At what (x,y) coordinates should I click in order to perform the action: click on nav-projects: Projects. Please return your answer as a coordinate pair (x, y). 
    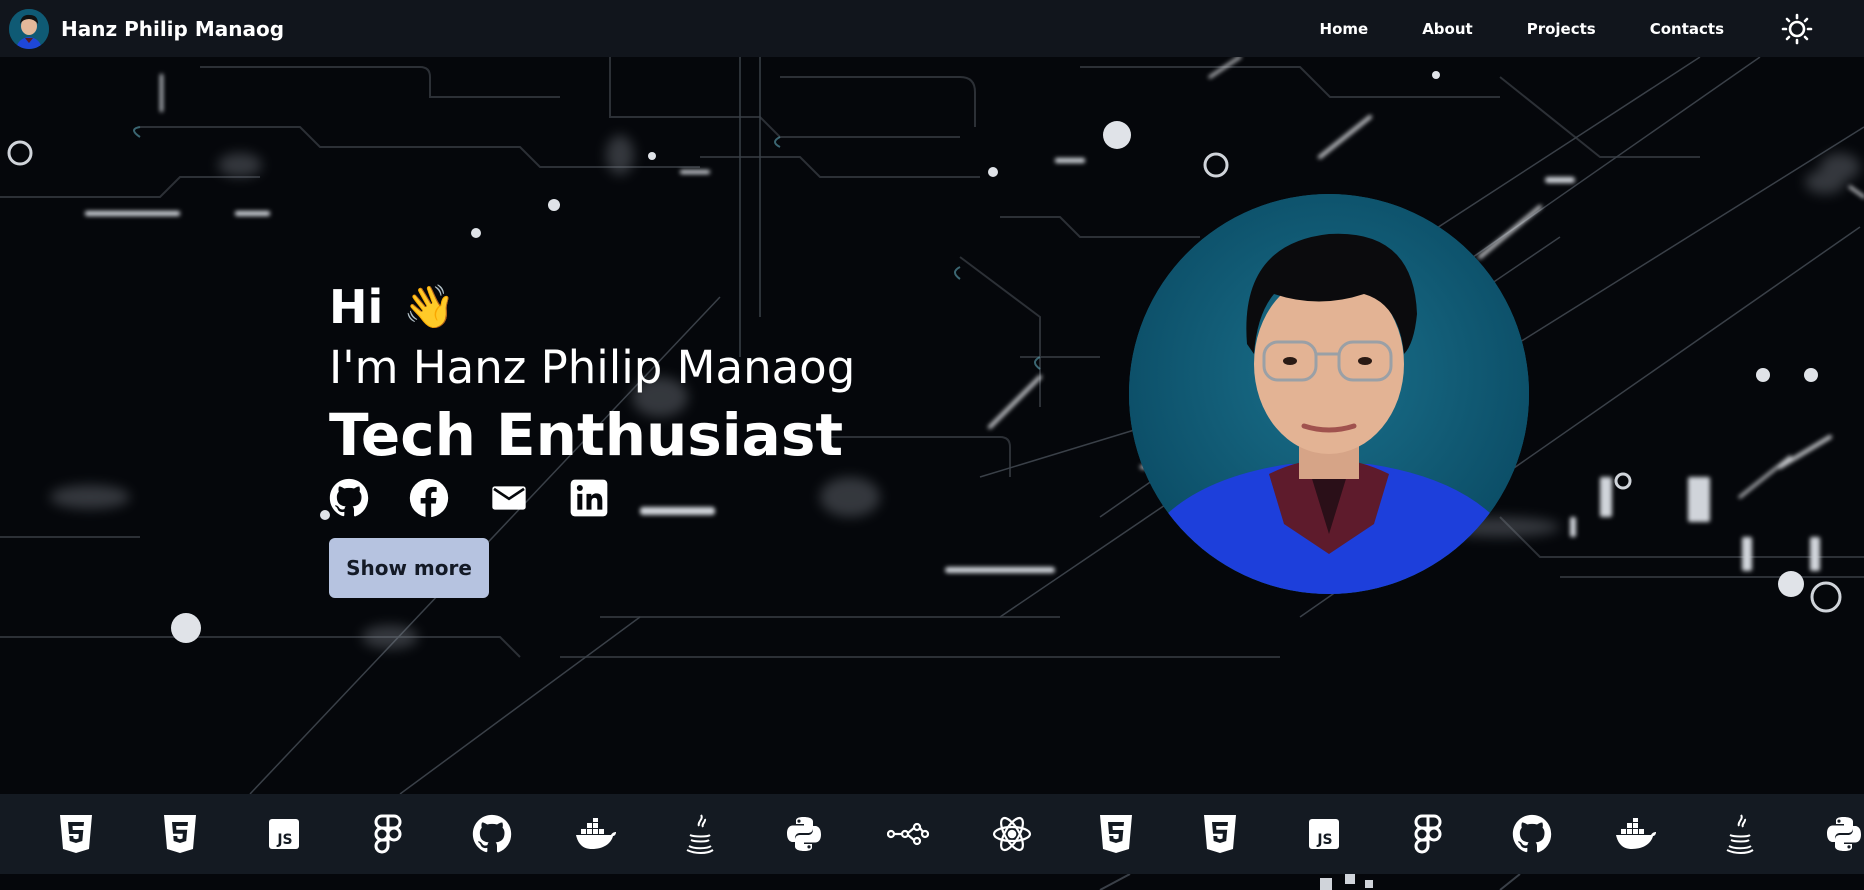
    Looking at the image, I should click on (1561, 29).